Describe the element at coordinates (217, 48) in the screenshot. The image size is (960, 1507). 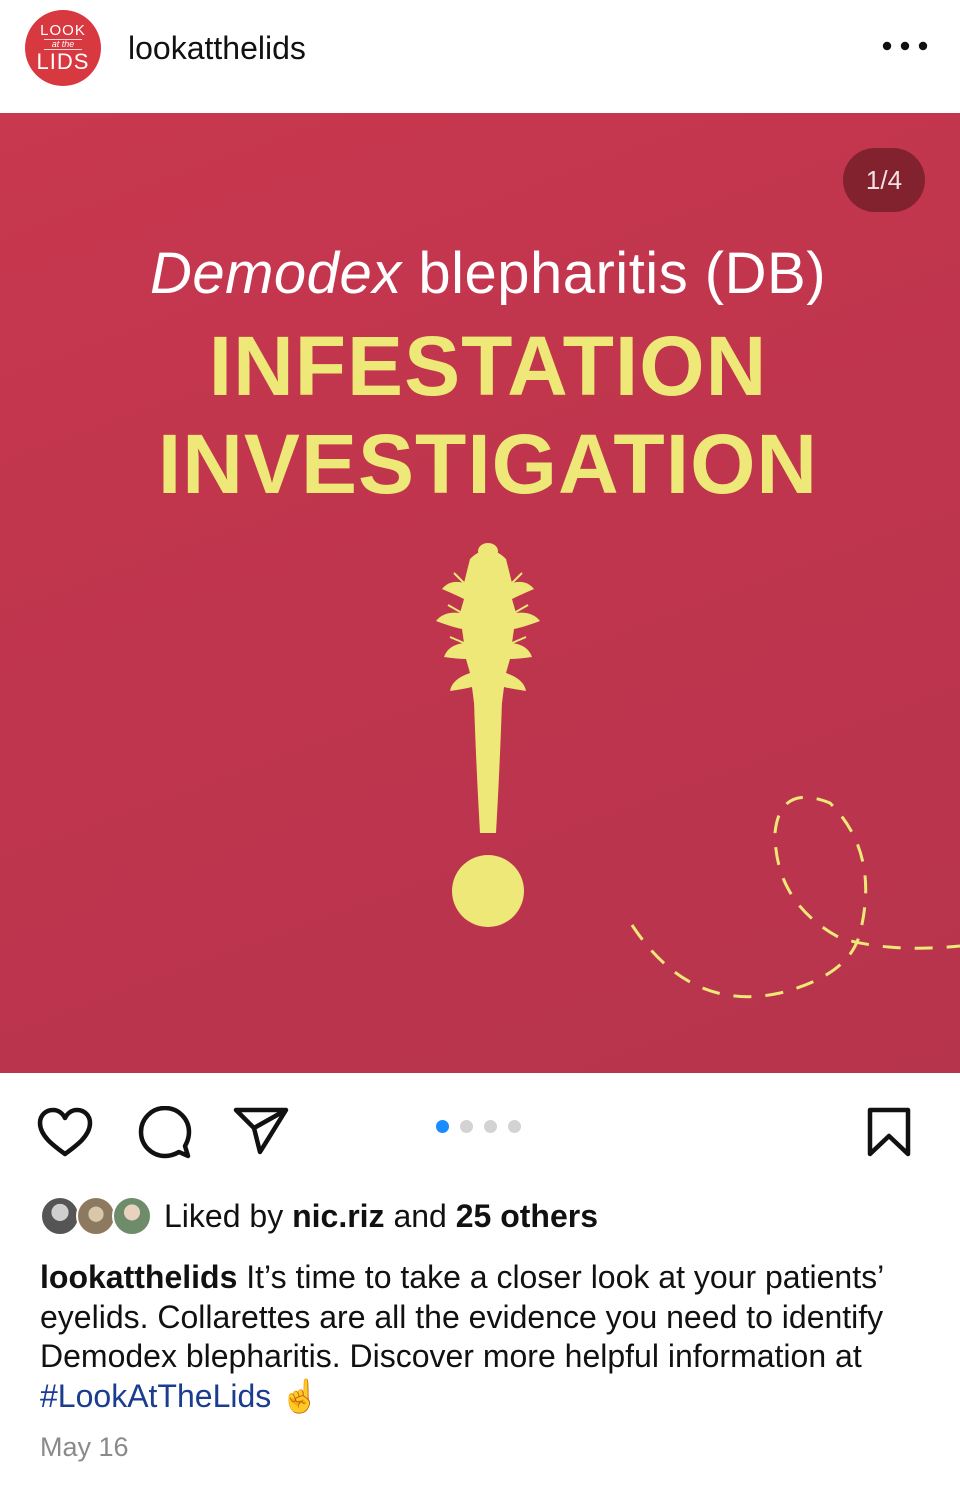
I see `post-username: lookatthelids` at that location.